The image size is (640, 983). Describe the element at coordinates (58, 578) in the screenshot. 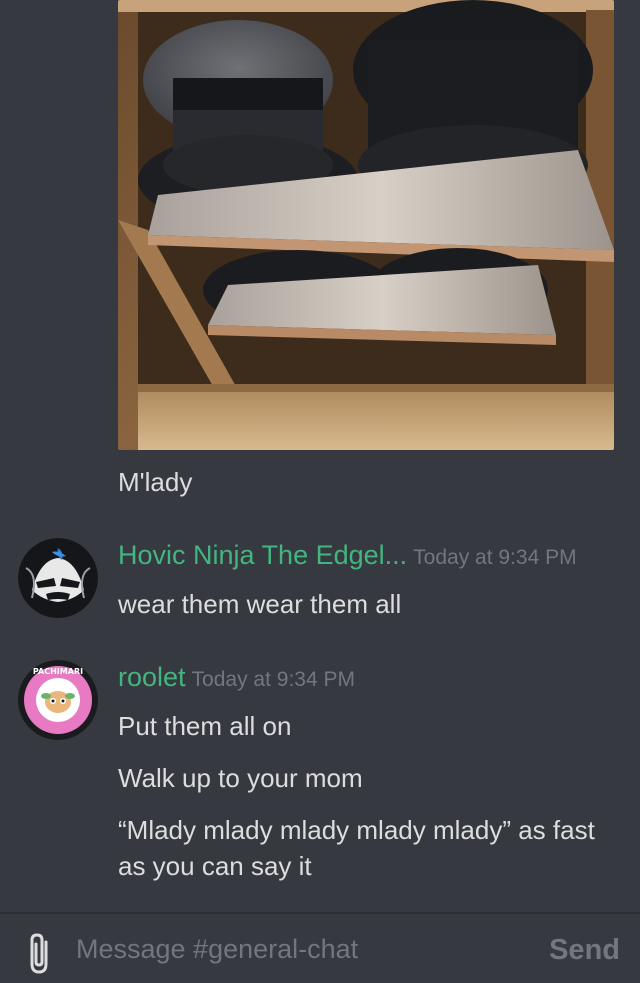

I see `ninja-avatar-icon` at that location.